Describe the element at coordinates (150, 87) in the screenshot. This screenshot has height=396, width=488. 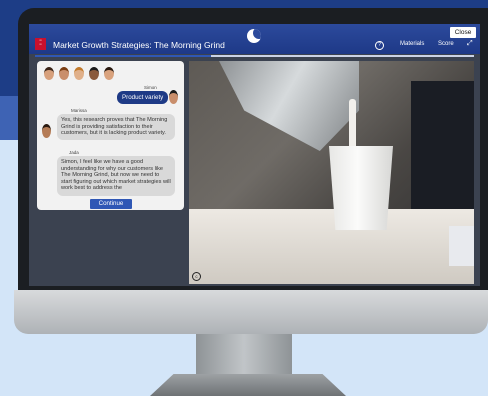
I see `user-name: Simon` at that location.